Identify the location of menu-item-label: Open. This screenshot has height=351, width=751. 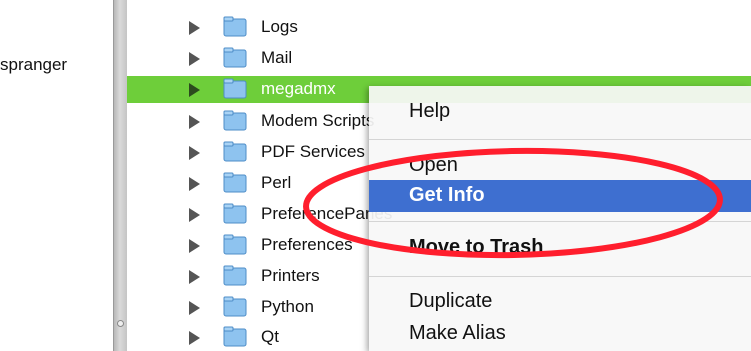
(433, 165).